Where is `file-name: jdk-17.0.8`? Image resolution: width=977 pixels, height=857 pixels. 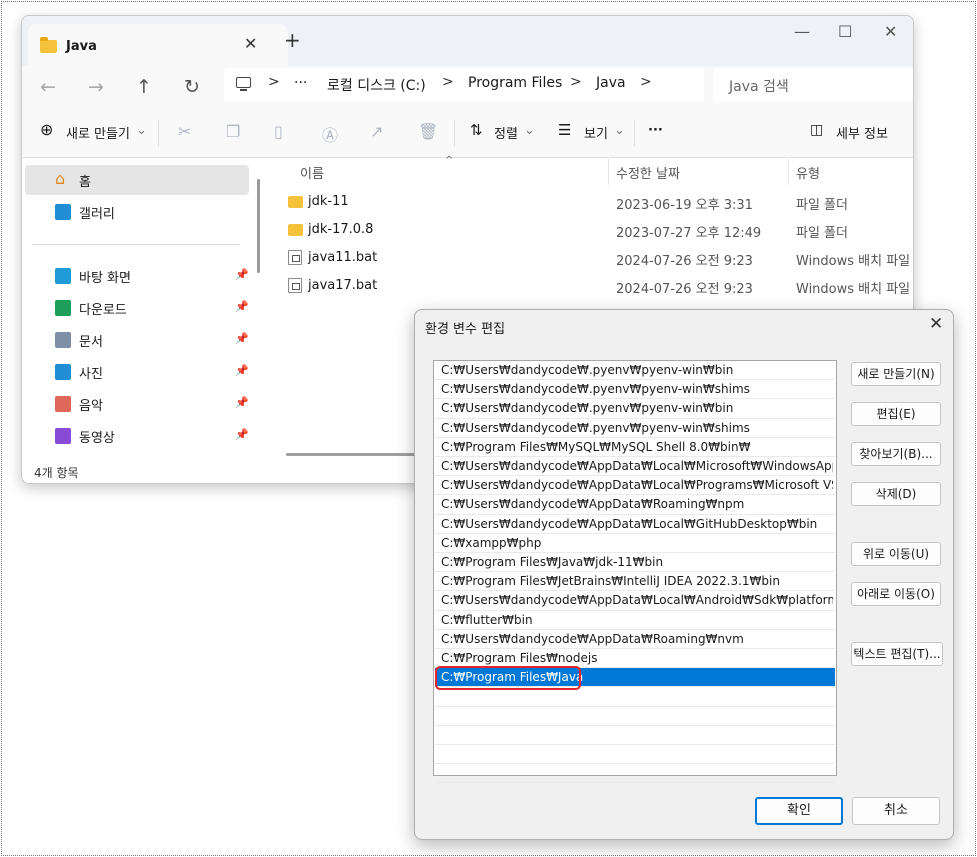 file-name: jdk-17.0.8 is located at coordinates (341, 229).